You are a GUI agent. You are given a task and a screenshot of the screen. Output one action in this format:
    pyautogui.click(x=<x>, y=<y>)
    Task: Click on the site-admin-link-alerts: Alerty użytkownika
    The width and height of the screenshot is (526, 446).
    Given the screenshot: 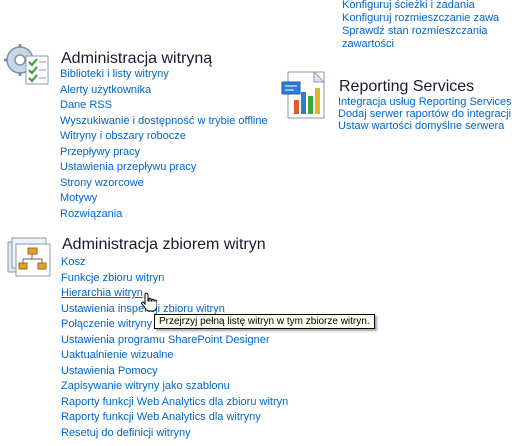 What is the action you would take?
    pyautogui.click(x=164, y=91)
    